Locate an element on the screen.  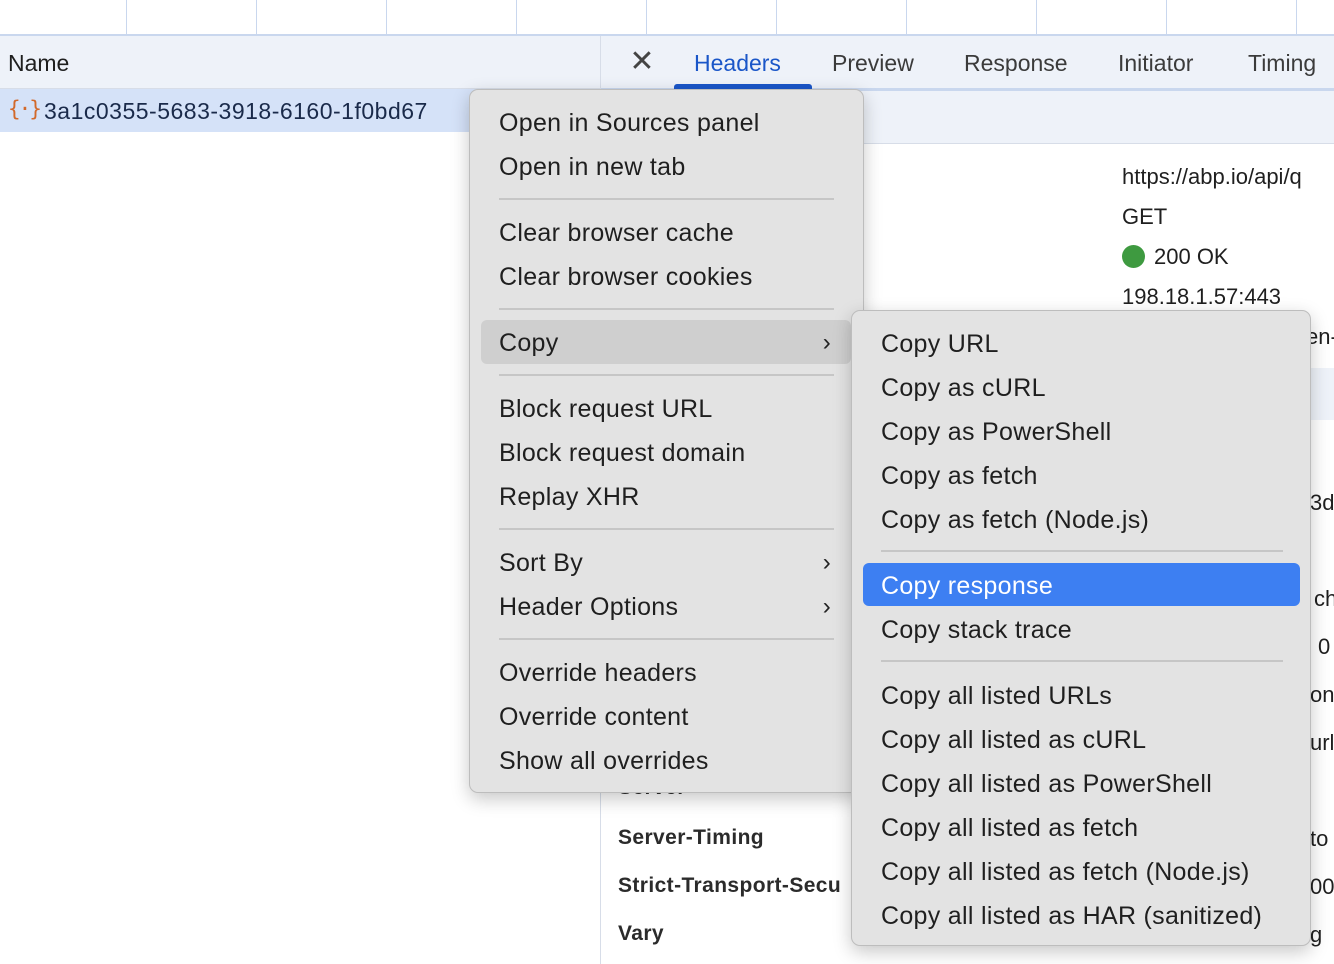
header-name-server-timing: Server-Timing is located at coordinates (691, 837).